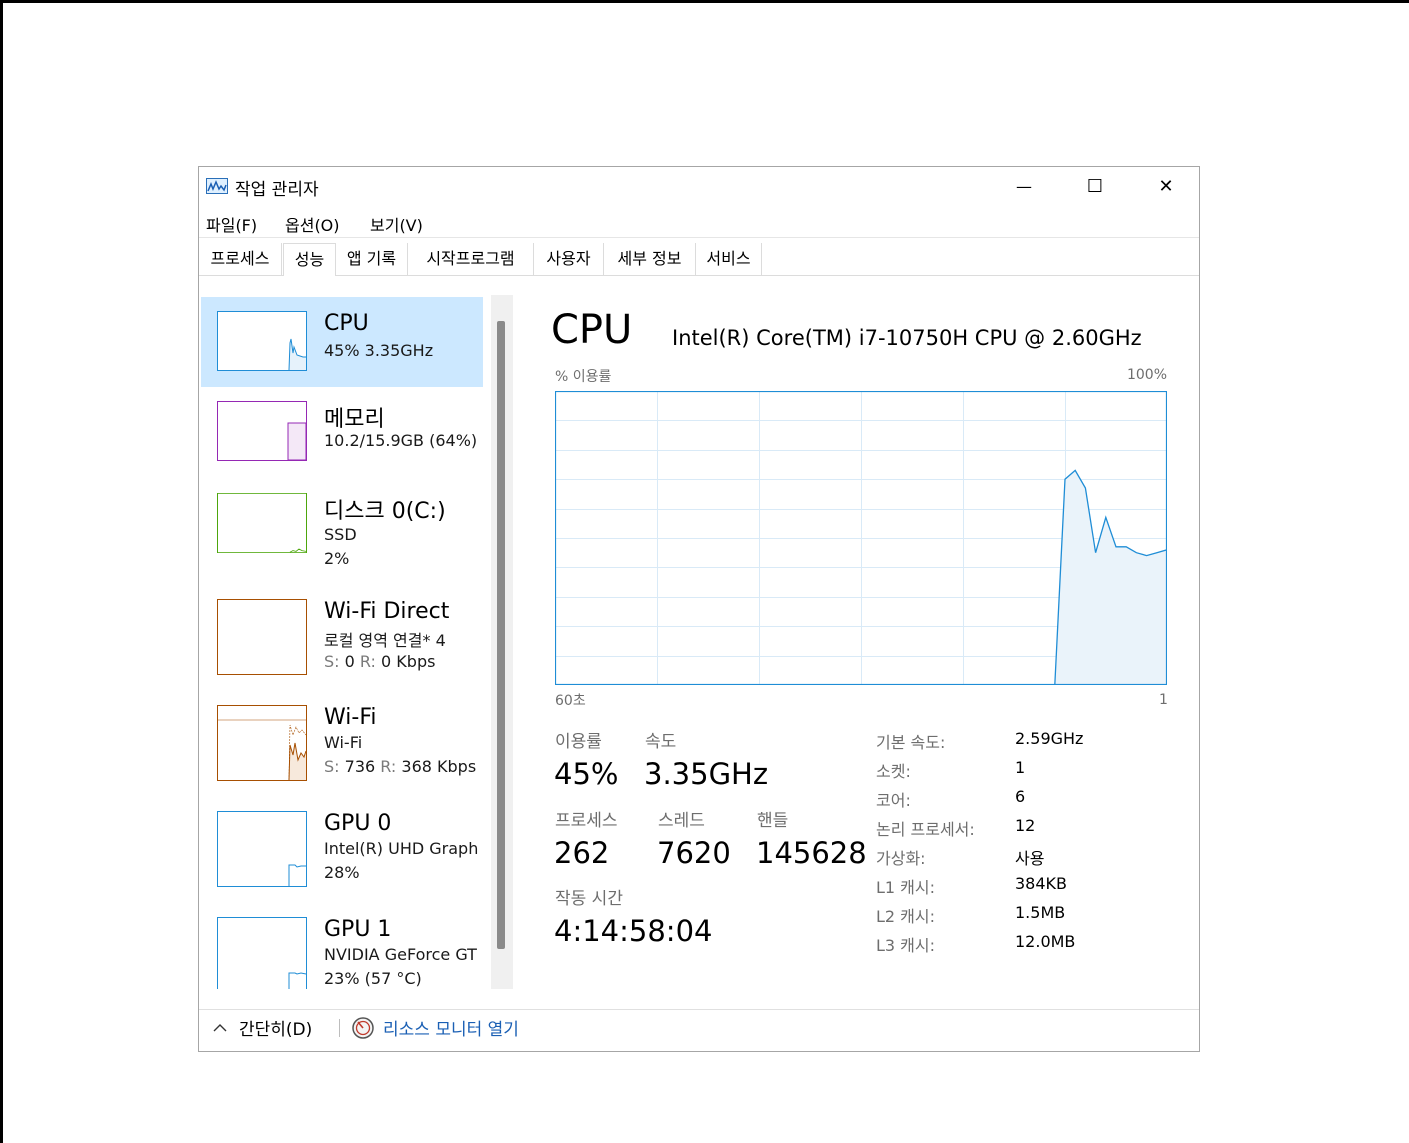 Image resolution: width=1409 pixels, height=1143 pixels. Describe the element at coordinates (501, 635) in the screenshot. I see `sidebar-scrollbar-thumb` at that location.